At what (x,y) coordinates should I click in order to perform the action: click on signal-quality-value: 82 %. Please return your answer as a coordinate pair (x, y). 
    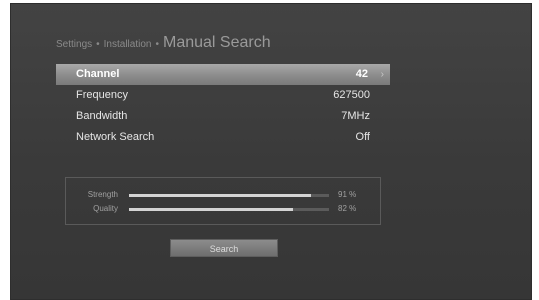
    Looking at the image, I should click on (347, 208).